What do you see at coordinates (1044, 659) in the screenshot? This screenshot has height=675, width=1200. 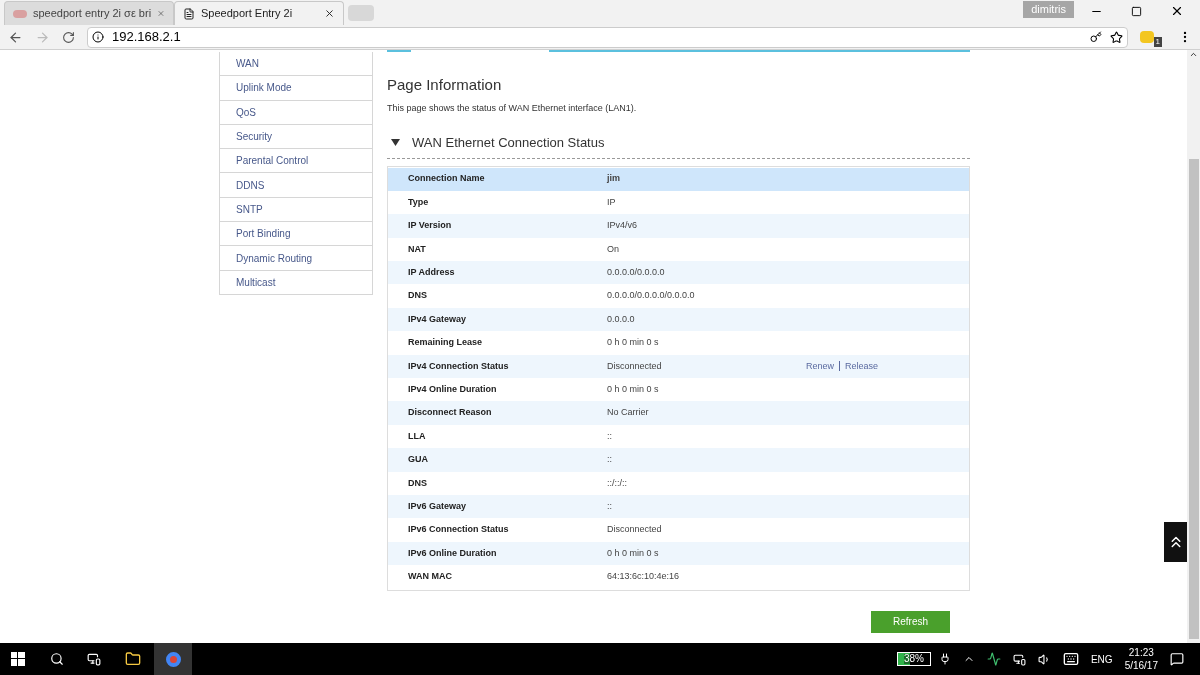 I see `volume-icon` at bounding box center [1044, 659].